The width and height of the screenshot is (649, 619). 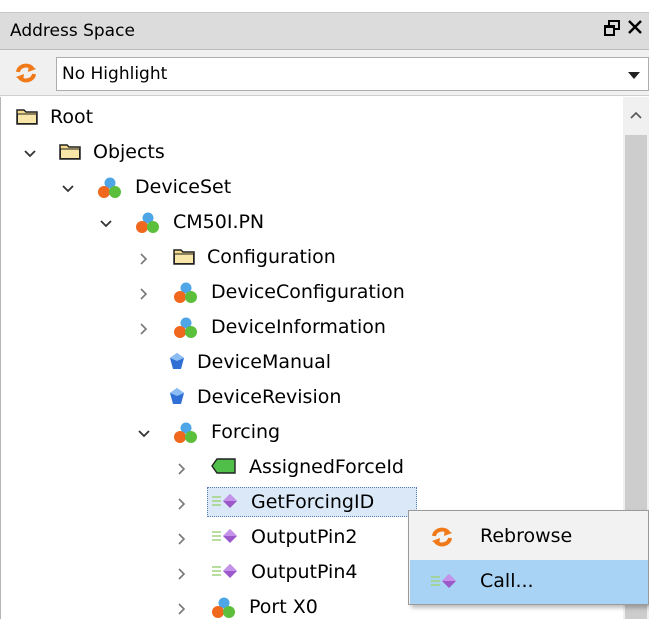 What do you see at coordinates (269, 397) in the screenshot?
I see `tree-node-label: DeviceRevision` at bounding box center [269, 397].